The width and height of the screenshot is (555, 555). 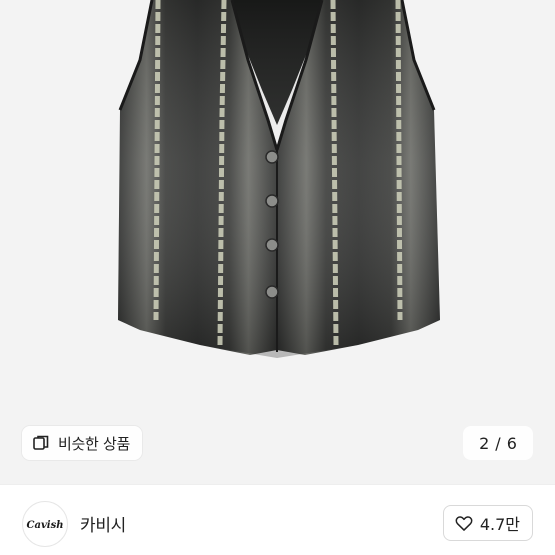 I want to click on image-page-counter: 2 / 6, so click(x=498, y=443).